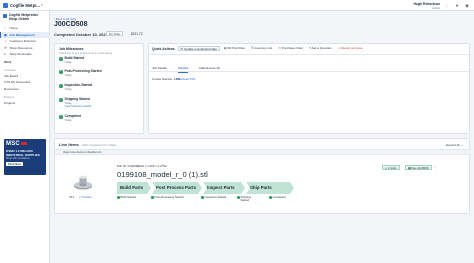 The image size is (474, 263). Describe the element at coordinates (85, 197) in the screenshot. I see `traveler-link: ▯ Traveler` at that location.